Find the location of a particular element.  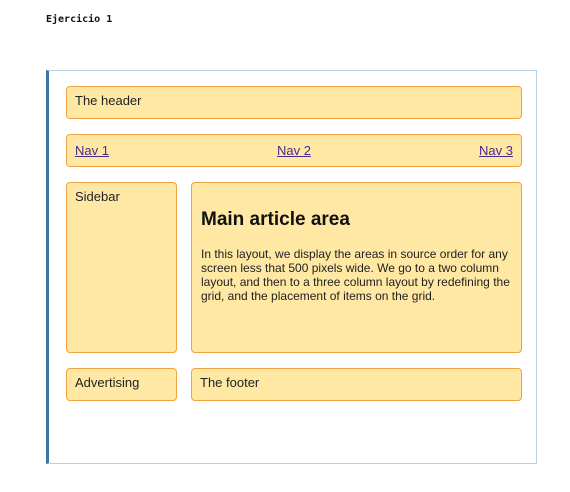

nav-link-2: Nav 2 is located at coordinates (294, 151).